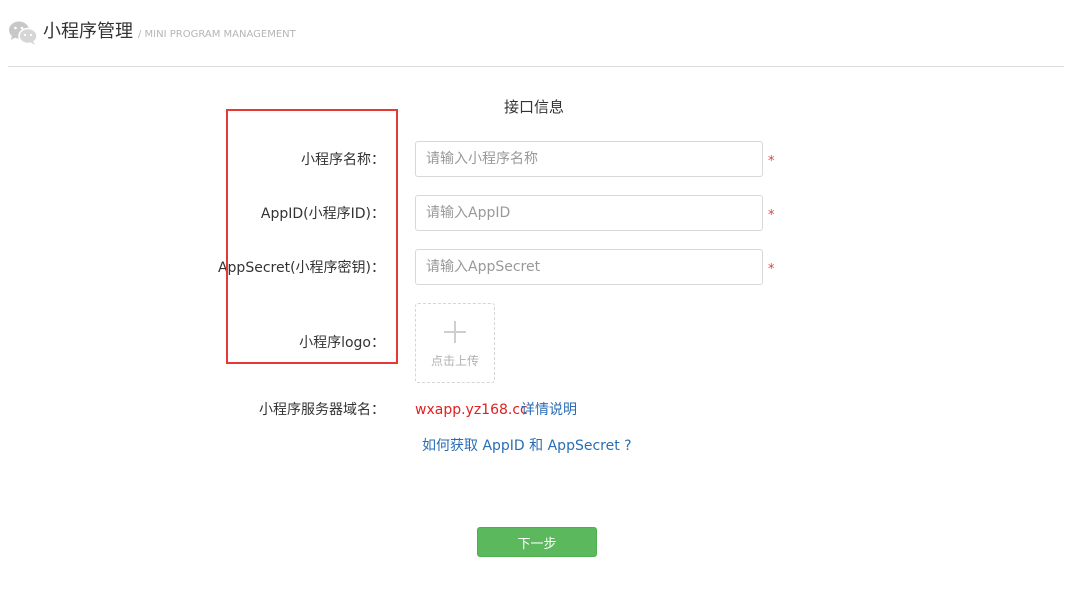 Image resolution: width=1073 pixels, height=590 pixels. What do you see at coordinates (88, 31) in the screenshot?
I see `page-title: 小程序管理` at bounding box center [88, 31].